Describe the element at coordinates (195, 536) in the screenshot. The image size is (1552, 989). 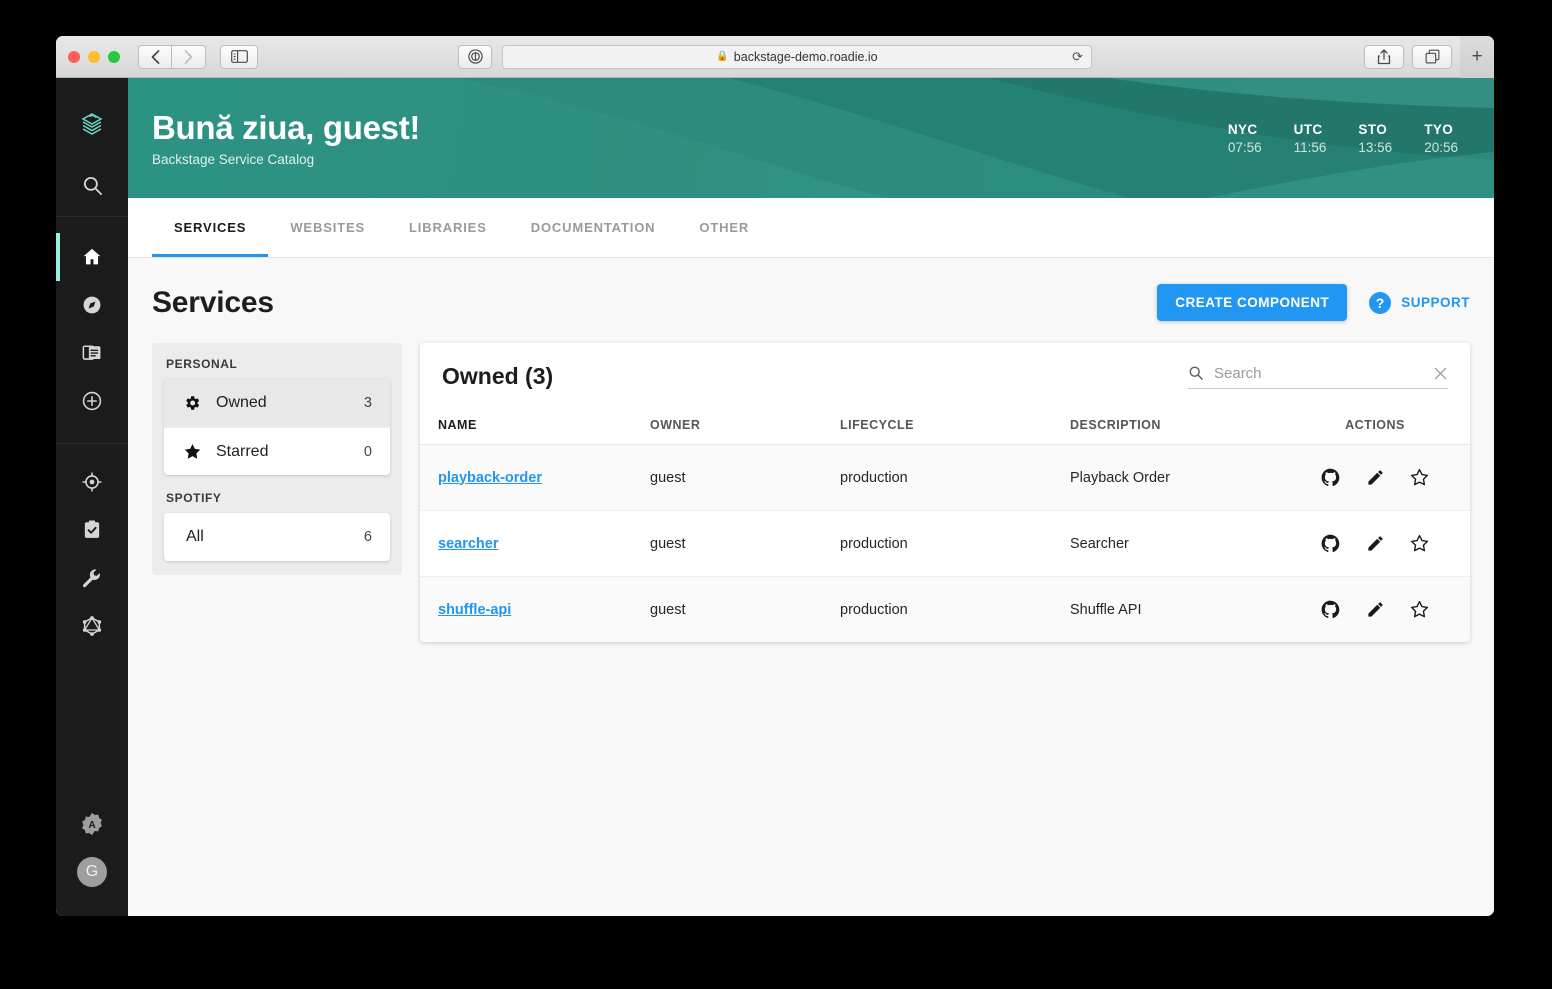
I see `filter-item-label: All` at that location.